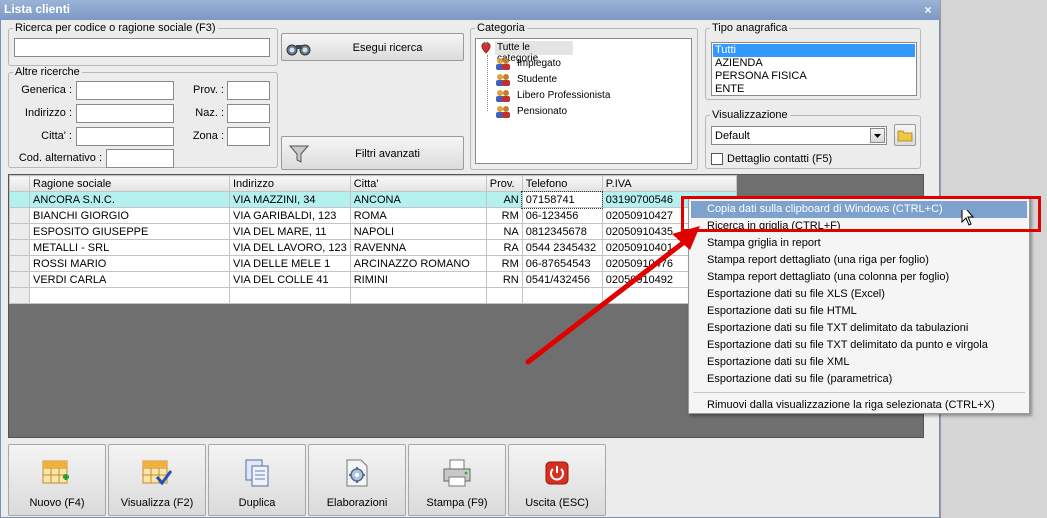  What do you see at coordinates (504, 231) in the screenshot?
I see `cell: NA` at bounding box center [504, 231].